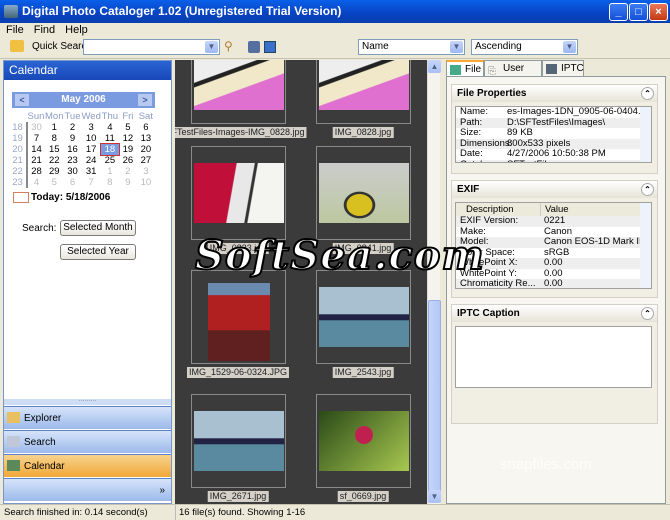 Image resolution: width=670 pixels, height=520 pixels. What do you see at coordinates (151, 47) in the screenshot?
I see `quick-search-input: ▼` at bounding box center [151, 47].